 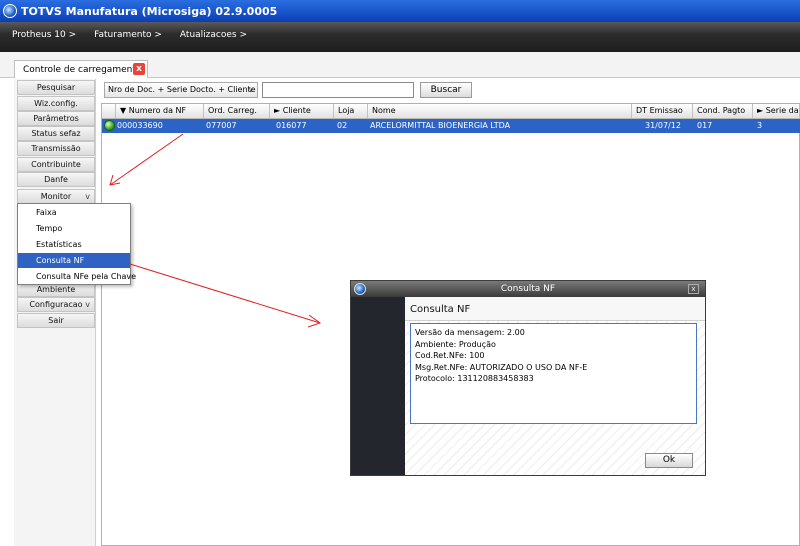 What do you see at coordinates (56, 148) in the screenshot?
I see `sidebar-item-transmissao: Transmissão` at bounding box center [56, 148].